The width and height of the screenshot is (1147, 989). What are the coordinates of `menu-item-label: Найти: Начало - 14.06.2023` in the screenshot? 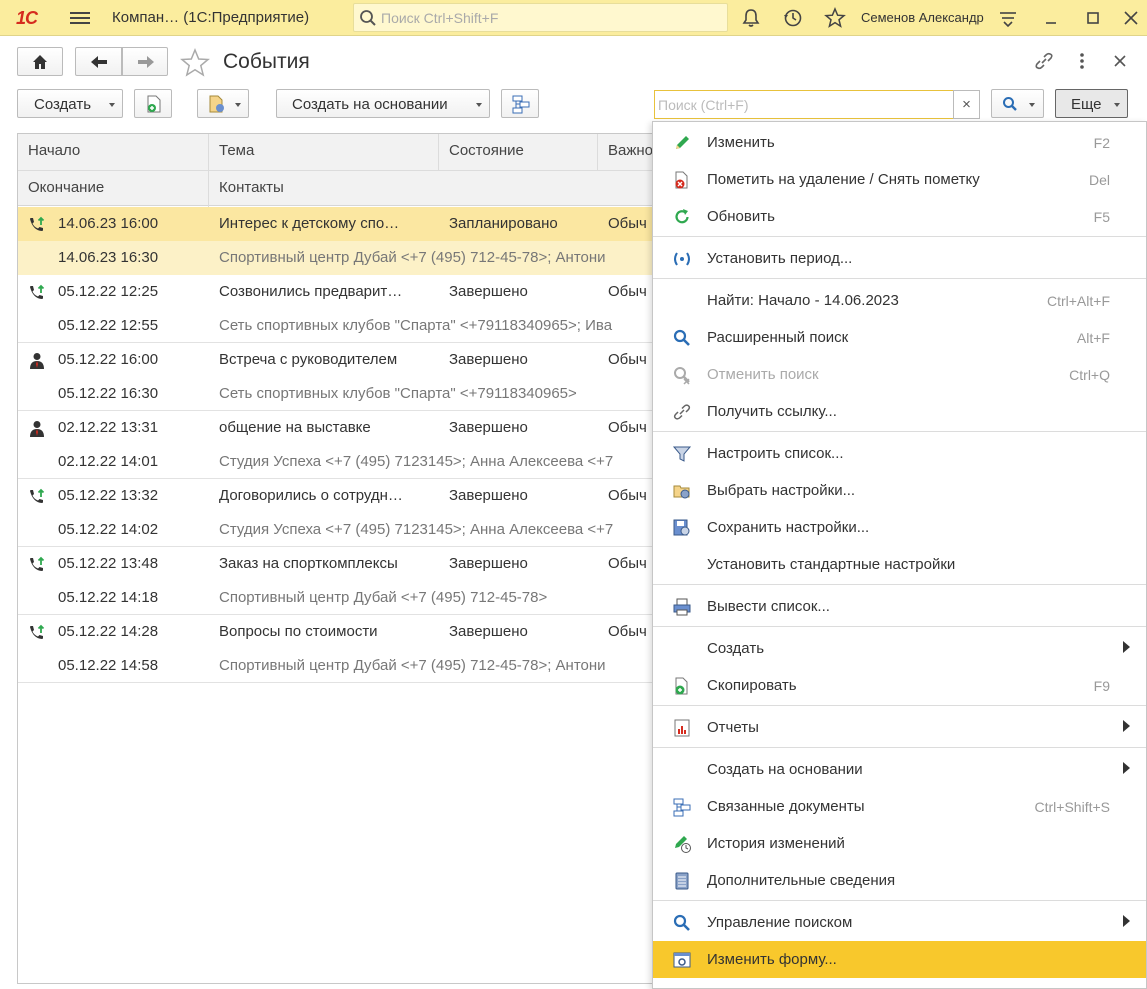 It's located at (803, 300).